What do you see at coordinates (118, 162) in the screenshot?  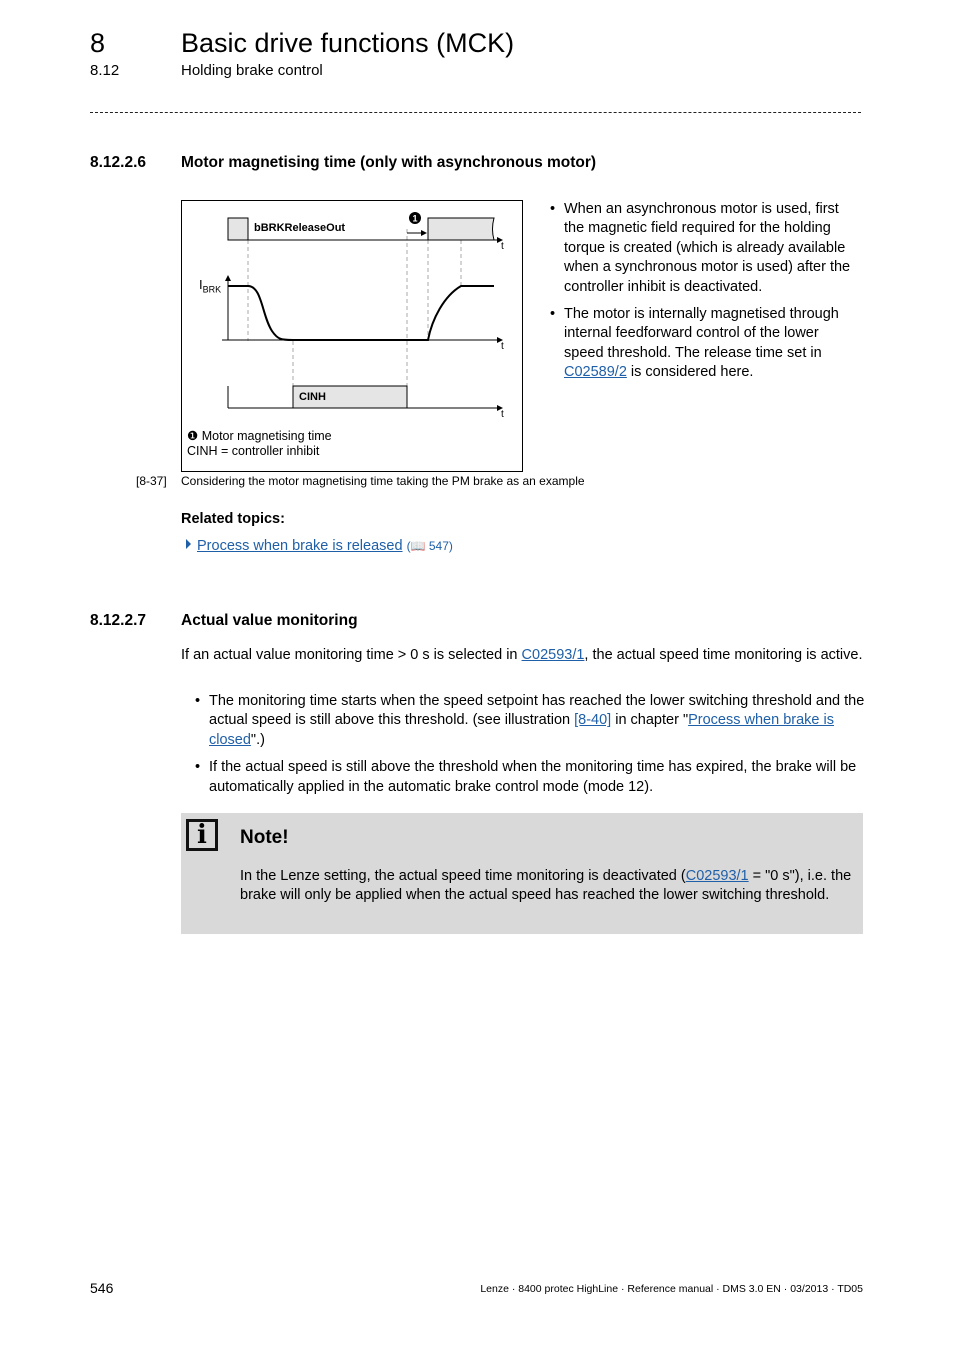 I see `subsection-number: 8.12.2.6` at bounding box center [118, 162].